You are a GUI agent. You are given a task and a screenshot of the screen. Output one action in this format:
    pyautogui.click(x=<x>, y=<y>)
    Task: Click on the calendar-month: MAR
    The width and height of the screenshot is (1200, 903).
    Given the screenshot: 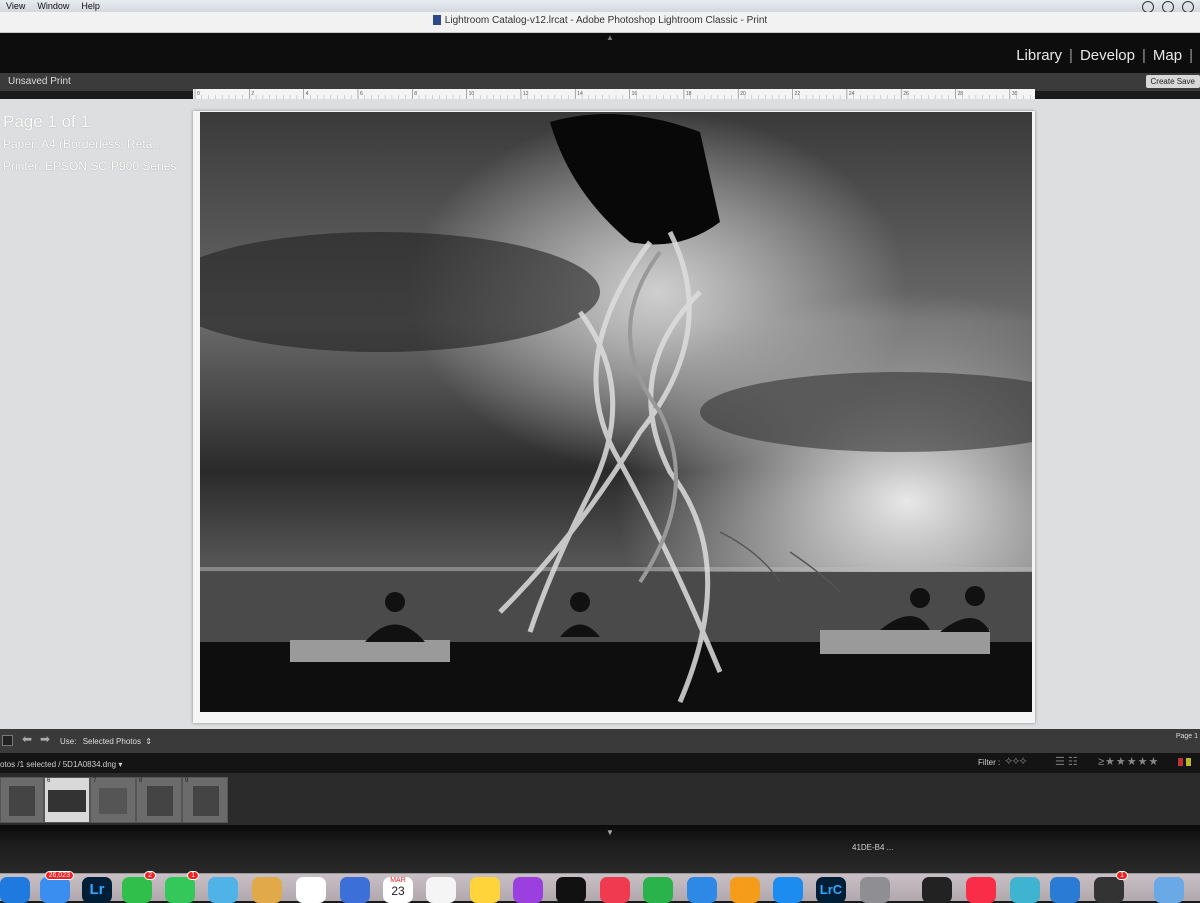 What is the action you would take?
    pyautogui.click(x=398, y=880)
    